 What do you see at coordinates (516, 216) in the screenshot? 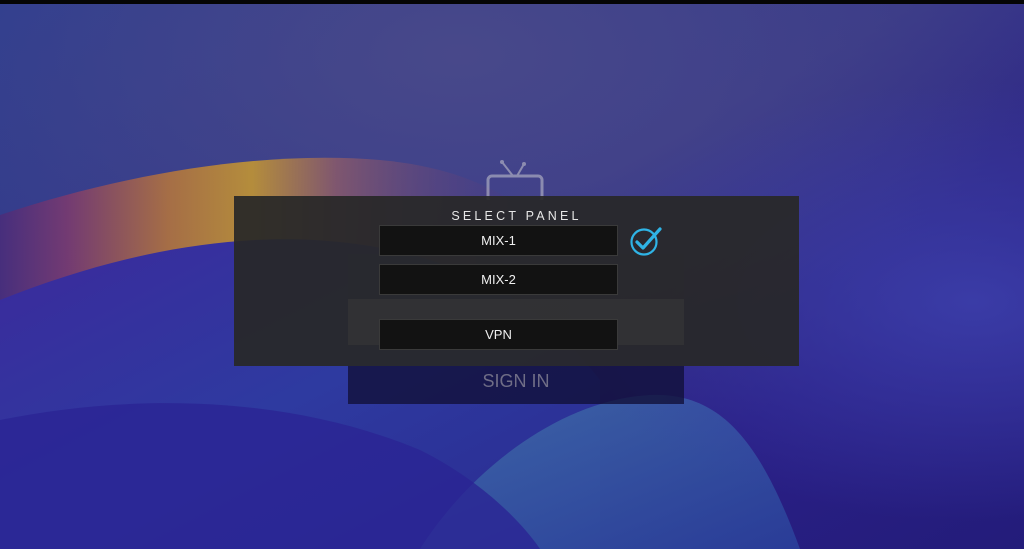
I see `dialog-title: SELECT PANEL` at bounding box center [516, 216].